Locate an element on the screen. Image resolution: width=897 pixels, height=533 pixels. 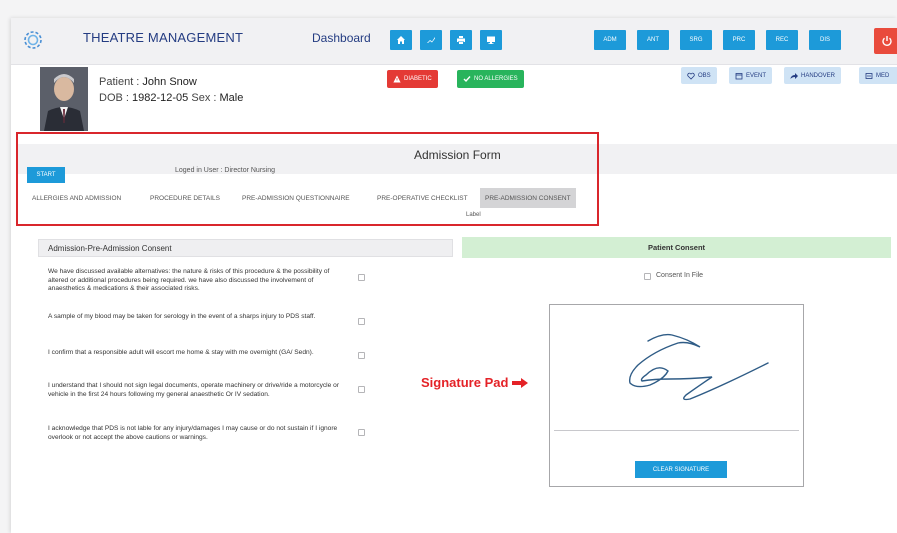
module-button-srg: SRG is located at coordinates (696, 40).